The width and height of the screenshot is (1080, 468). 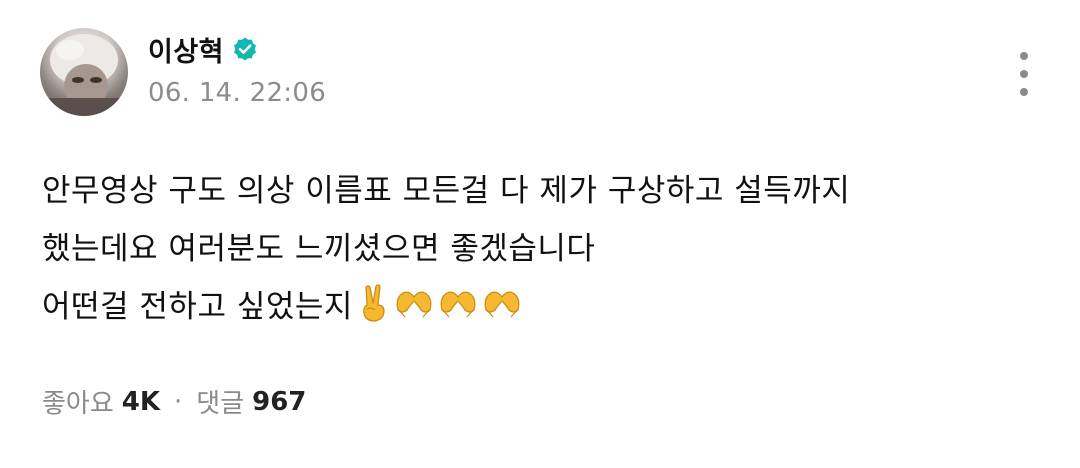 What do you see at coordinates (279, 401) in the screenshot?
I see `comments-count: 967` at bounding box center [279, 401].